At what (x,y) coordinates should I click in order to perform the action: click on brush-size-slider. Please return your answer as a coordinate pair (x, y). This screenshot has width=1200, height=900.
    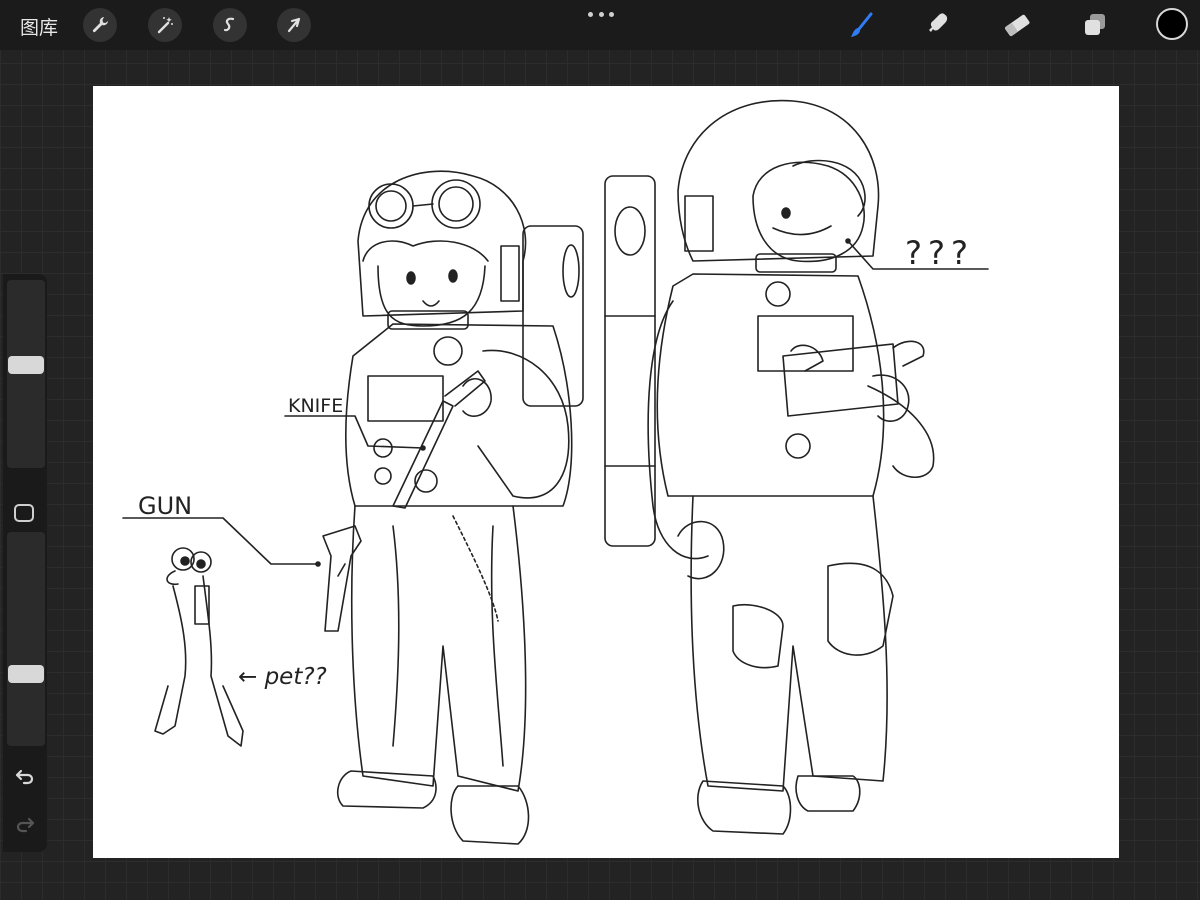
    Looking at the image, I should click on (26, 374).